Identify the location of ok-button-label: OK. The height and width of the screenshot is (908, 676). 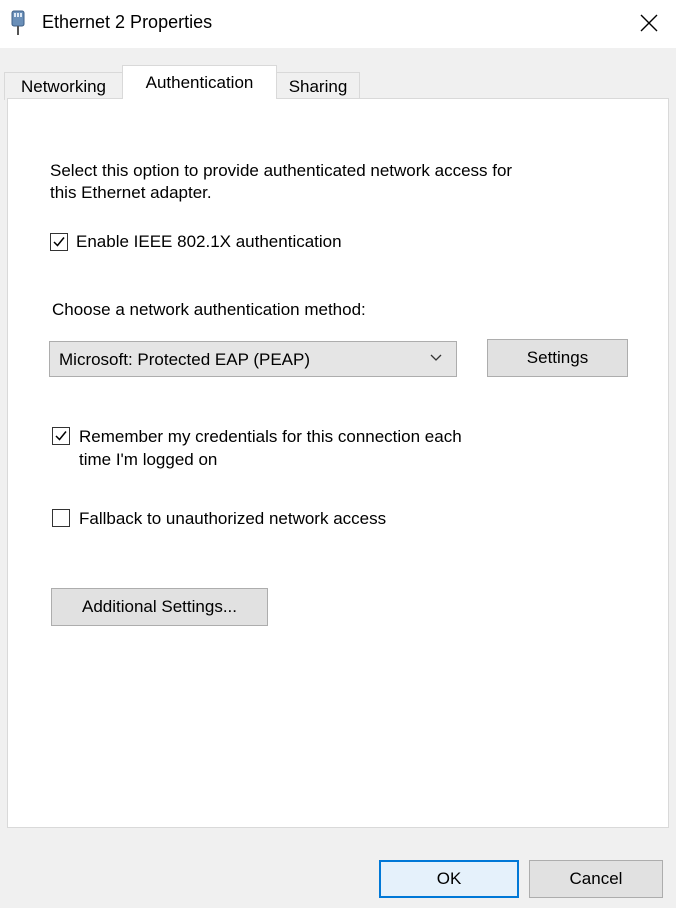
(449, 878).